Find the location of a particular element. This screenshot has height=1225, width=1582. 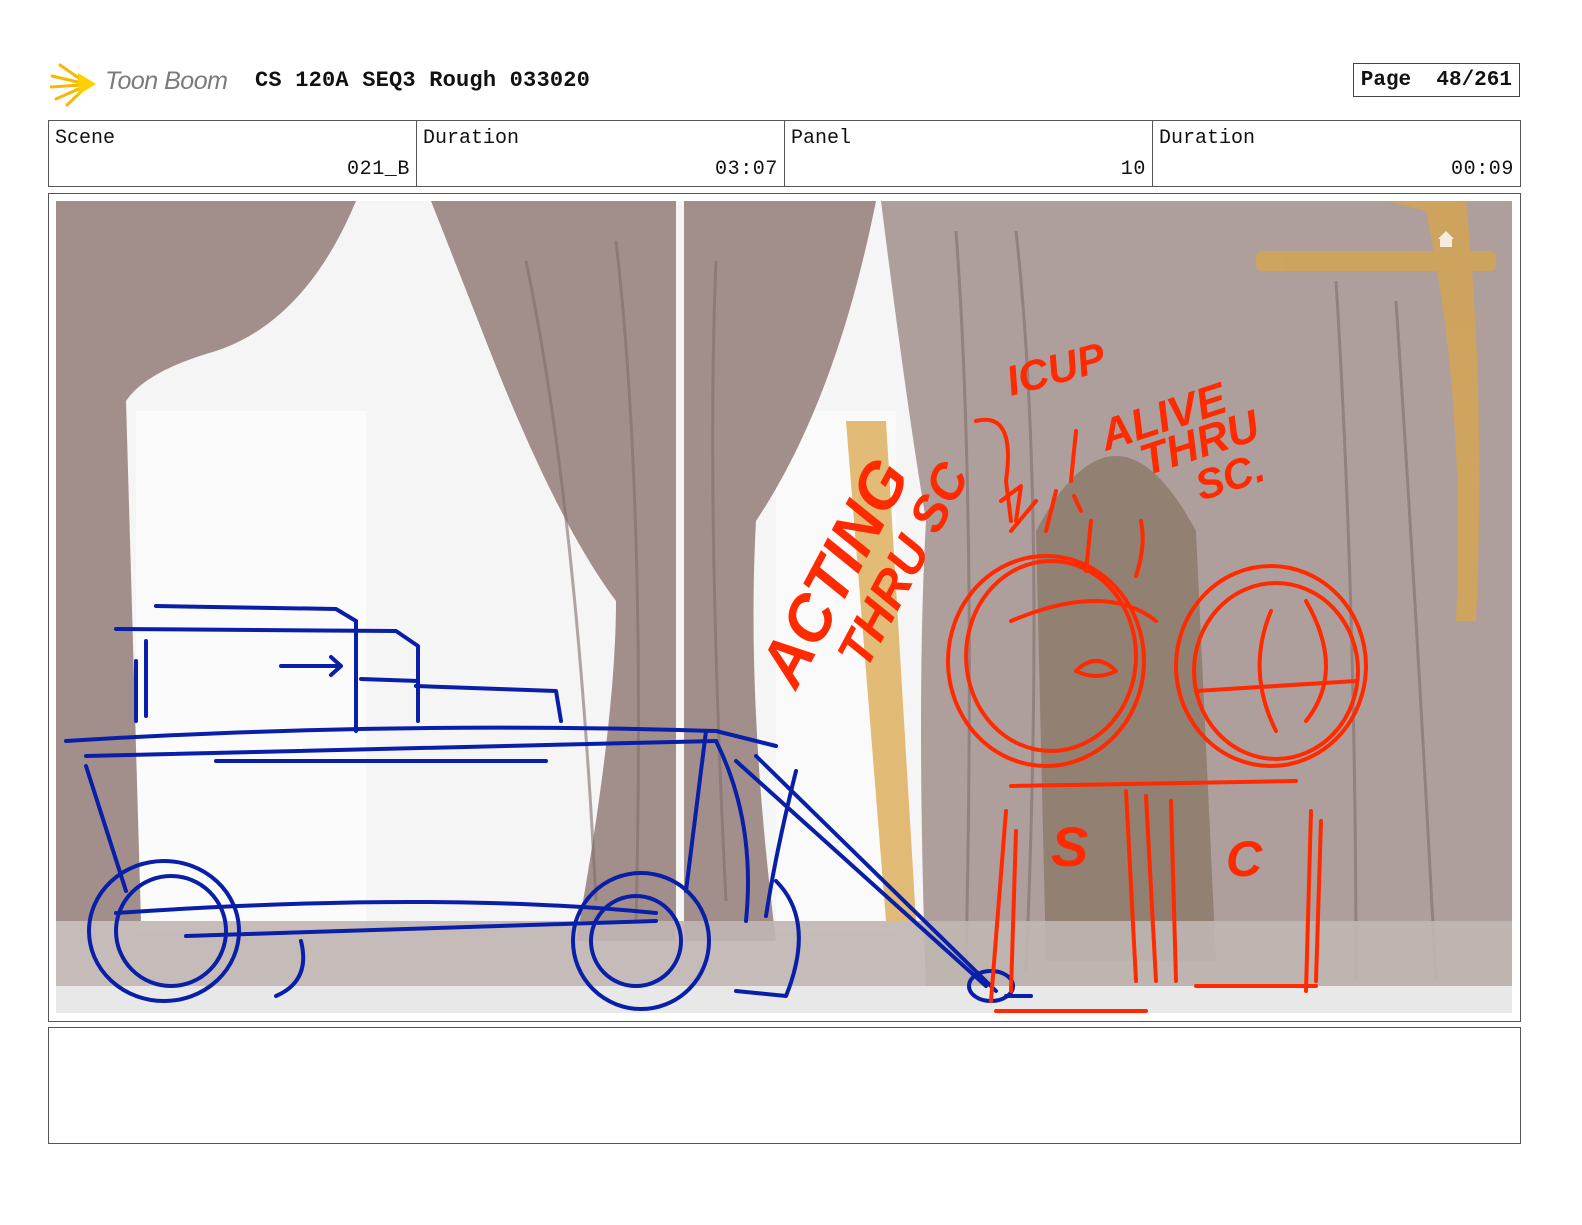

panel-duration-label: Duration is located at coordinates (1207, 138).